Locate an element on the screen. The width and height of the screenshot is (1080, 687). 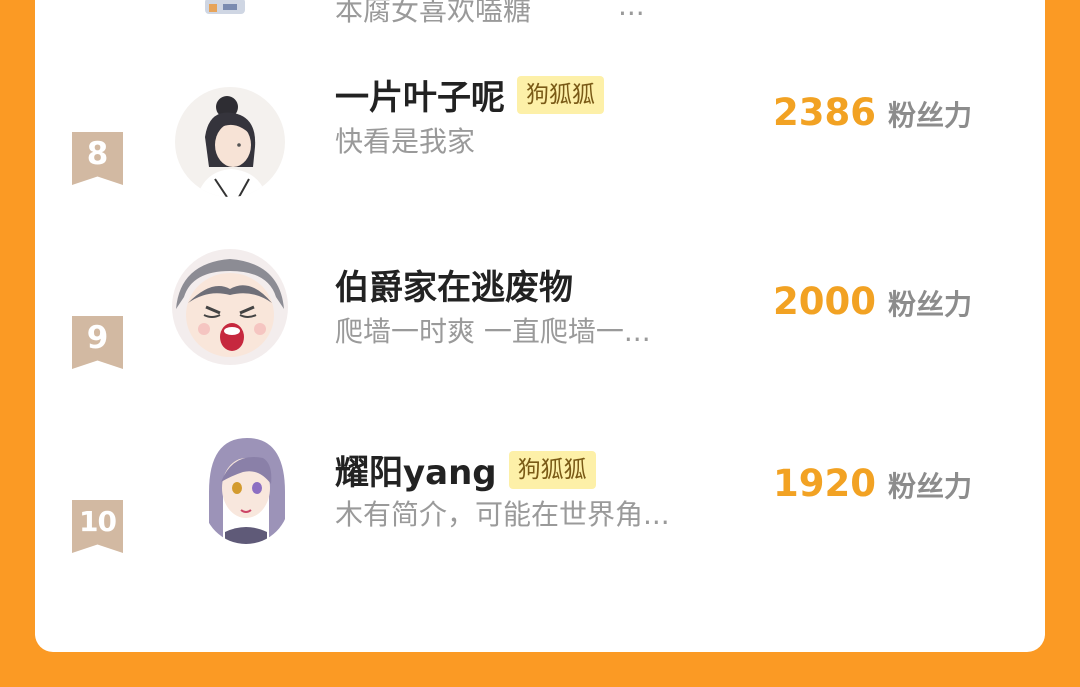
user-name: 耀阳yang is located at coordinates (416, 469).